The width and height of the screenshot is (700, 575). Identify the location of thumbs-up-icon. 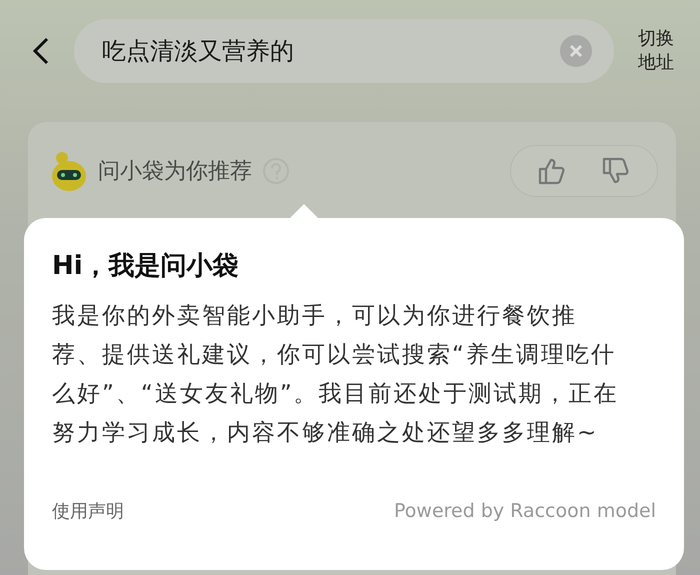
(552, 171).